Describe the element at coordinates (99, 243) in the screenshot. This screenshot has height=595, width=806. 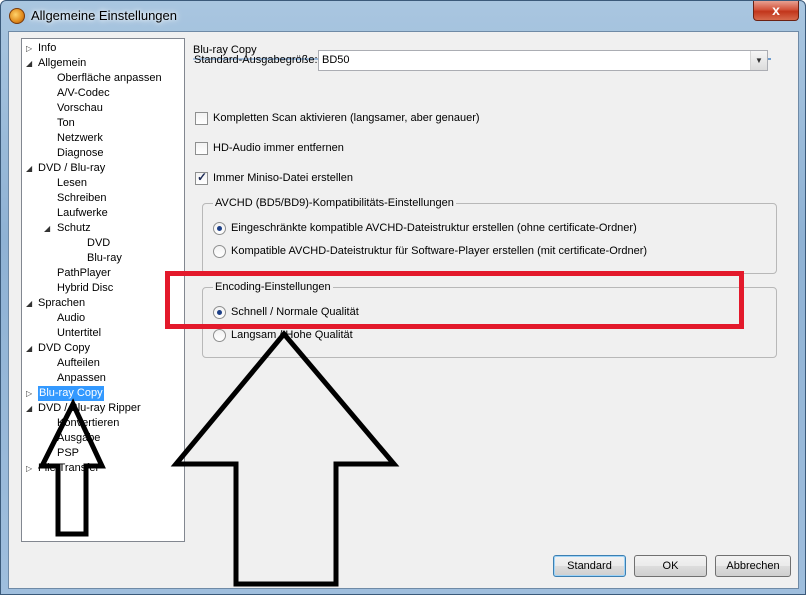
I see `tree-item-label: DVD` at that location.